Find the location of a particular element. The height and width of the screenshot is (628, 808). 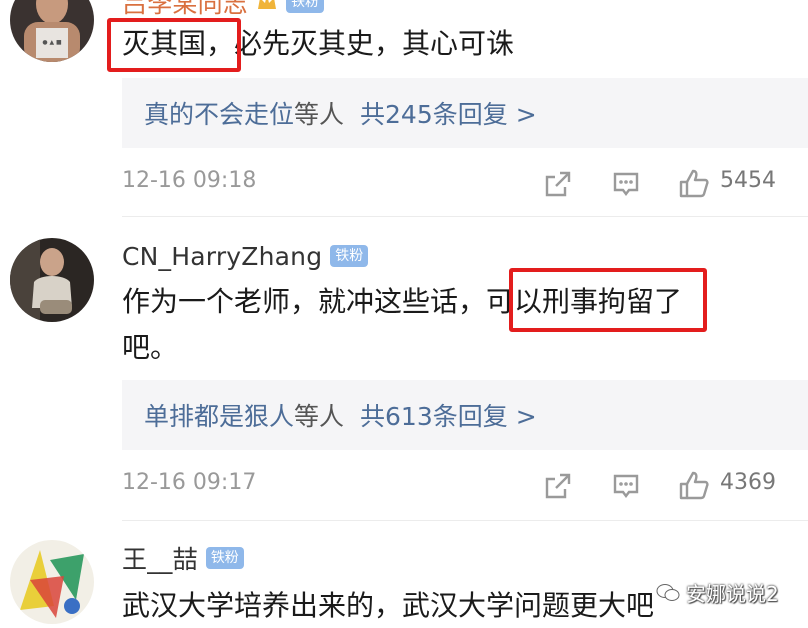

username: 王__喆 is located at coordinates (160, 558).